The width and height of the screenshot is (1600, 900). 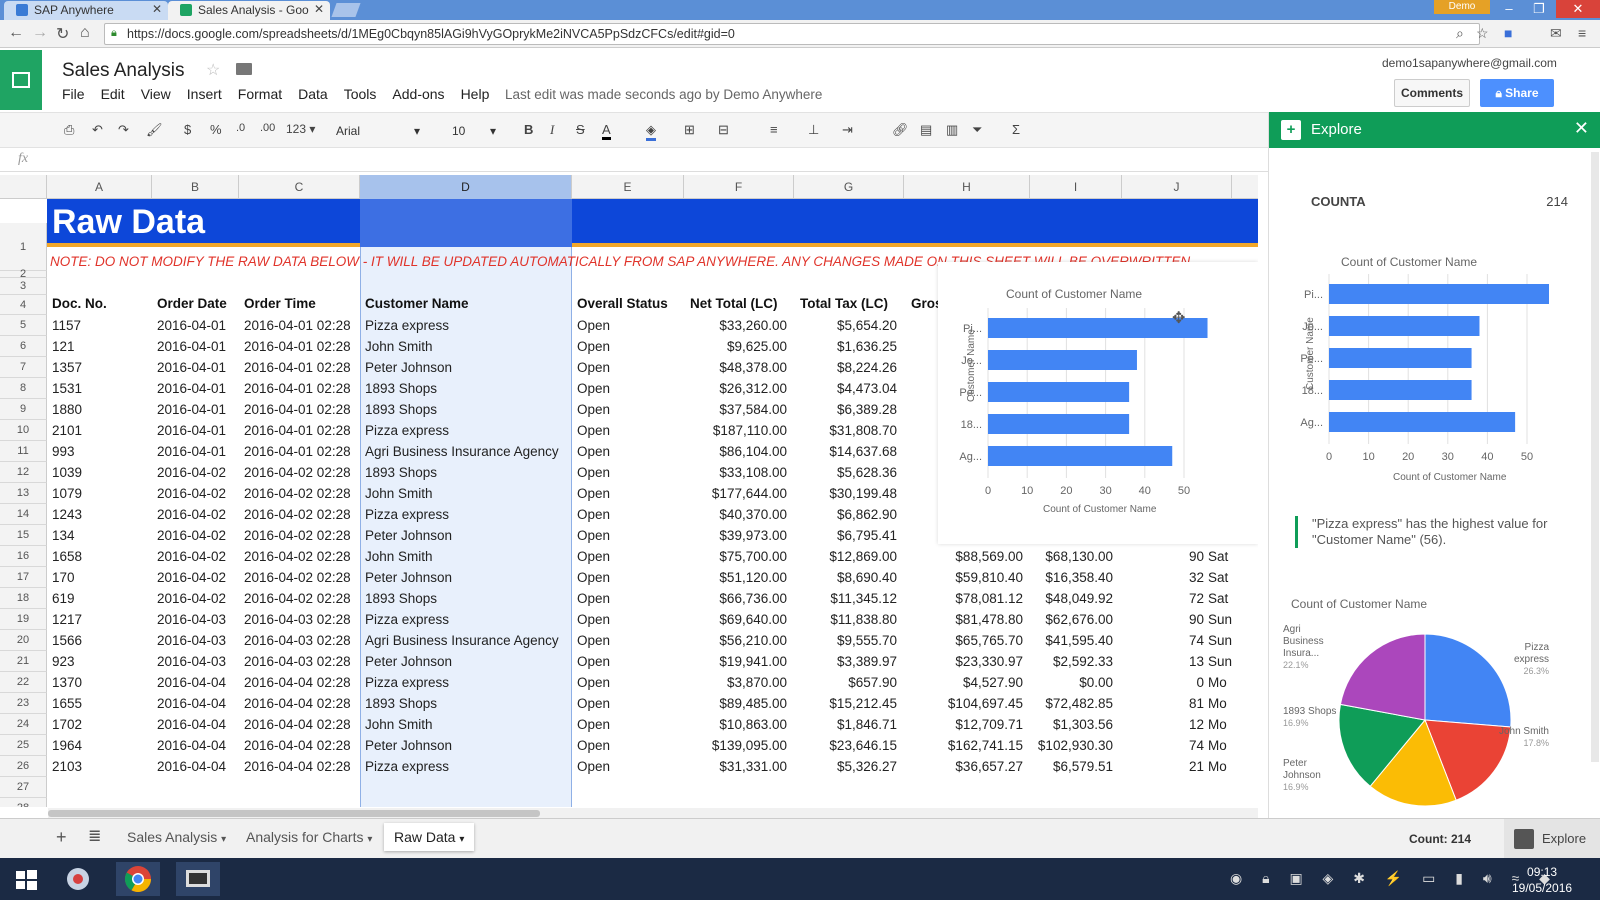 What do you see at coordinates (475, 94) in the screenshot?
I see `menu-help: Help` at bounding box center [475, 94].